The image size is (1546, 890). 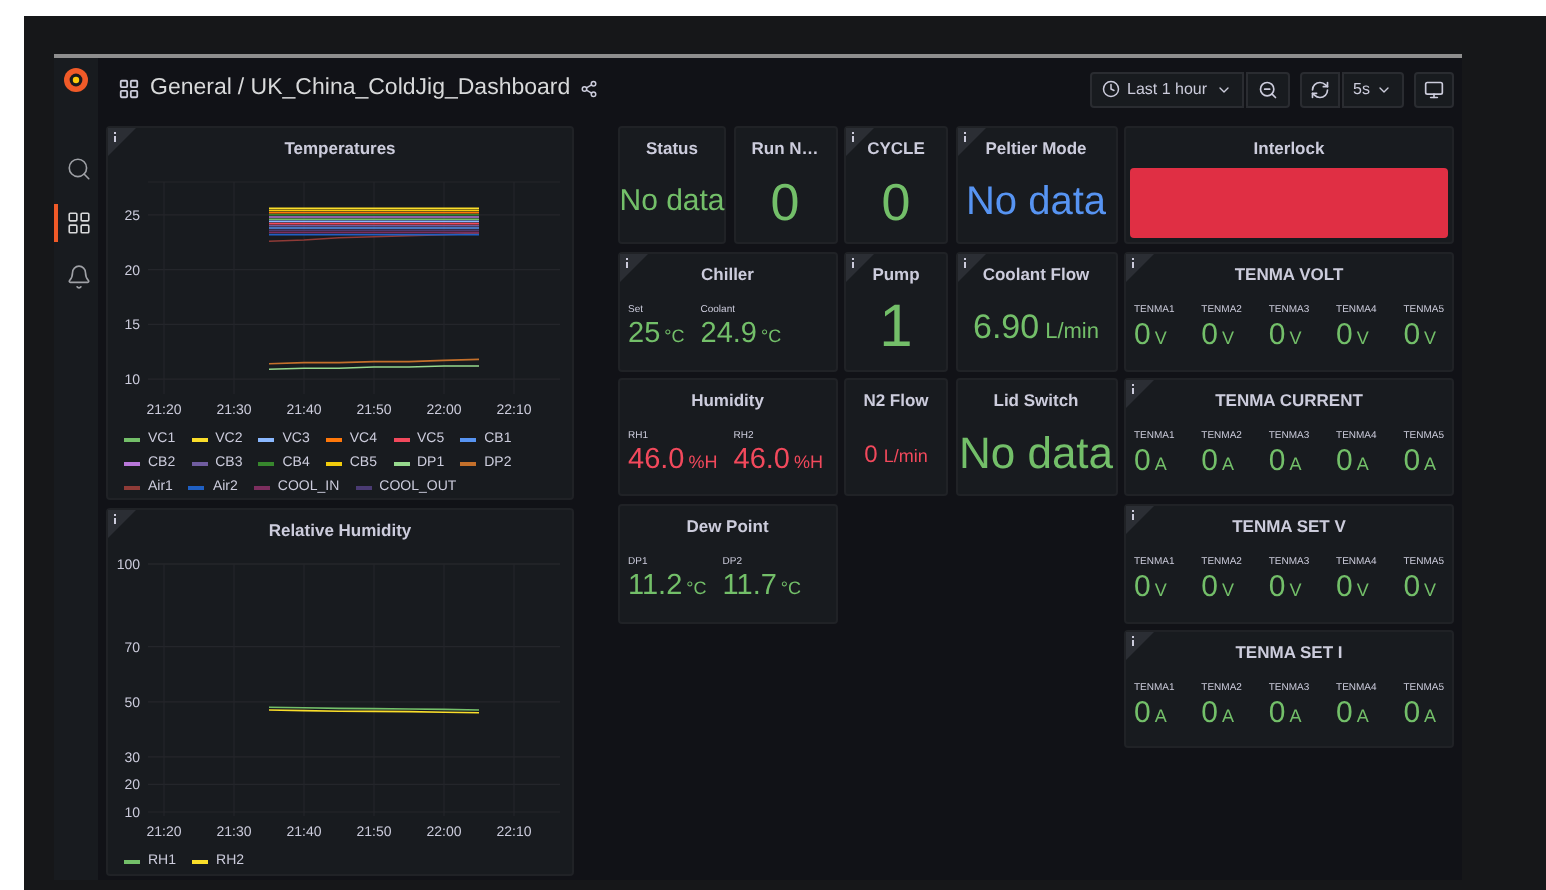 I want to click on panel-title: TENMA CURRENT, so click(x=1289, y=401).